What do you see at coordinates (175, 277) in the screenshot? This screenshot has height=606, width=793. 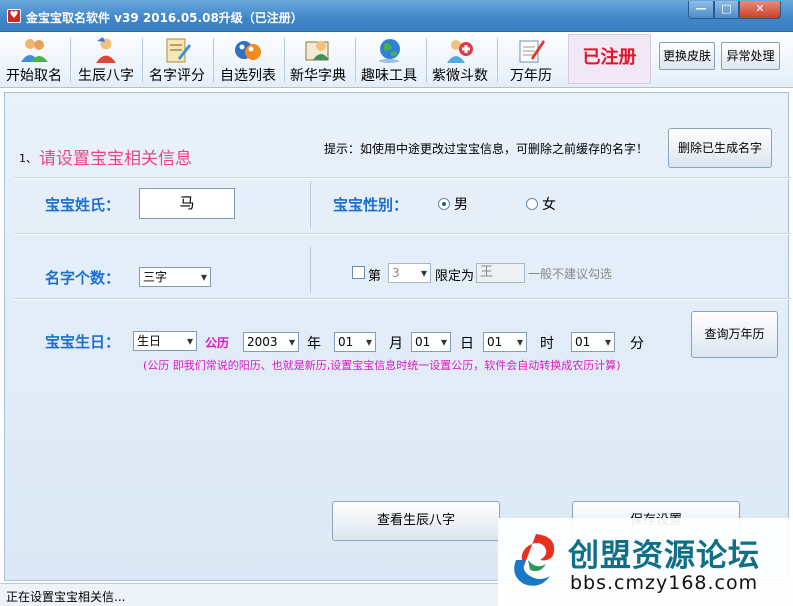 I see `name-count-select: 三字` at bounding box center [175, 277].